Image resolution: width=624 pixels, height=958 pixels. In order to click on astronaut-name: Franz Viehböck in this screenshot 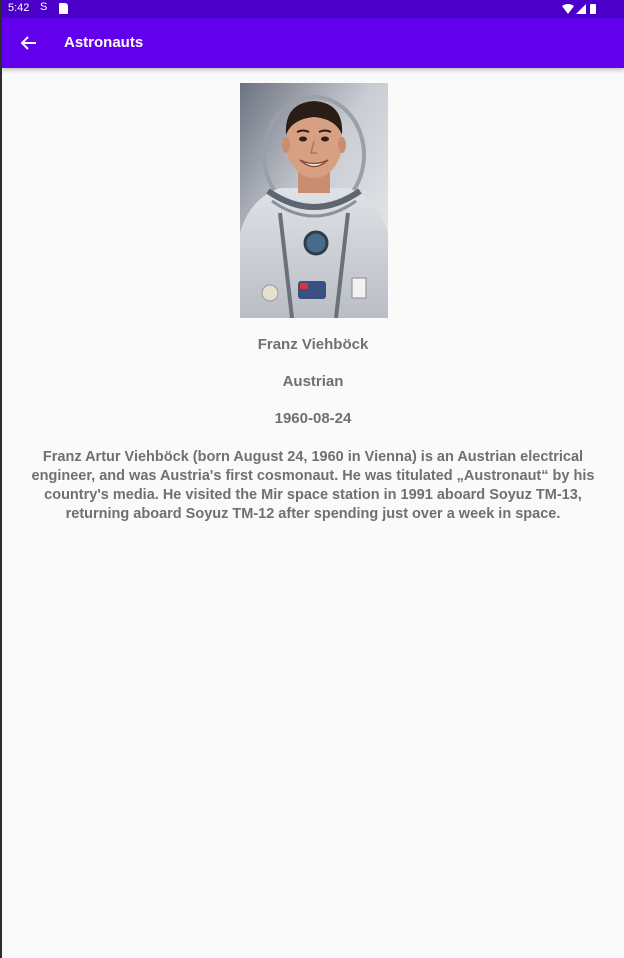, I will do `click(313, 344)`.